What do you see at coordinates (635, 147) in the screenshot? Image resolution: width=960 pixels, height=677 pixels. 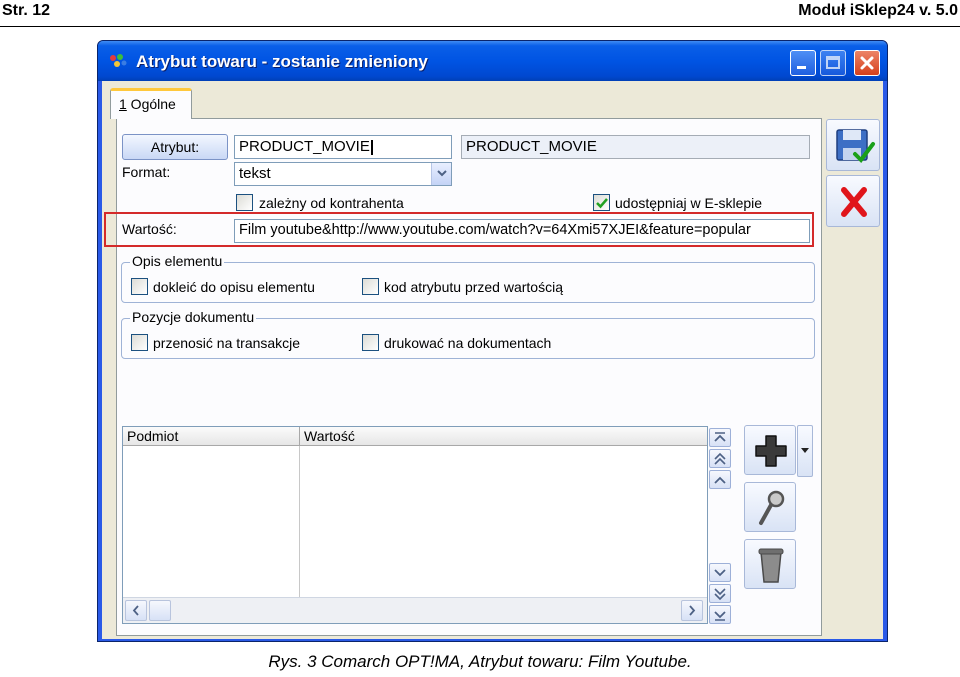 I see `attribute-name-field: PRODUCT_MOVIE` at bounding box center [635, 147].